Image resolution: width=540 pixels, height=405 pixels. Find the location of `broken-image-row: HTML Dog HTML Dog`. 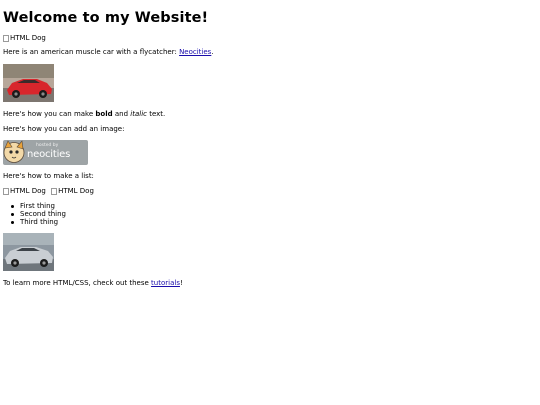

broken-image-row: HTML Dog HTML Dog is located at coordinates (48, 192).